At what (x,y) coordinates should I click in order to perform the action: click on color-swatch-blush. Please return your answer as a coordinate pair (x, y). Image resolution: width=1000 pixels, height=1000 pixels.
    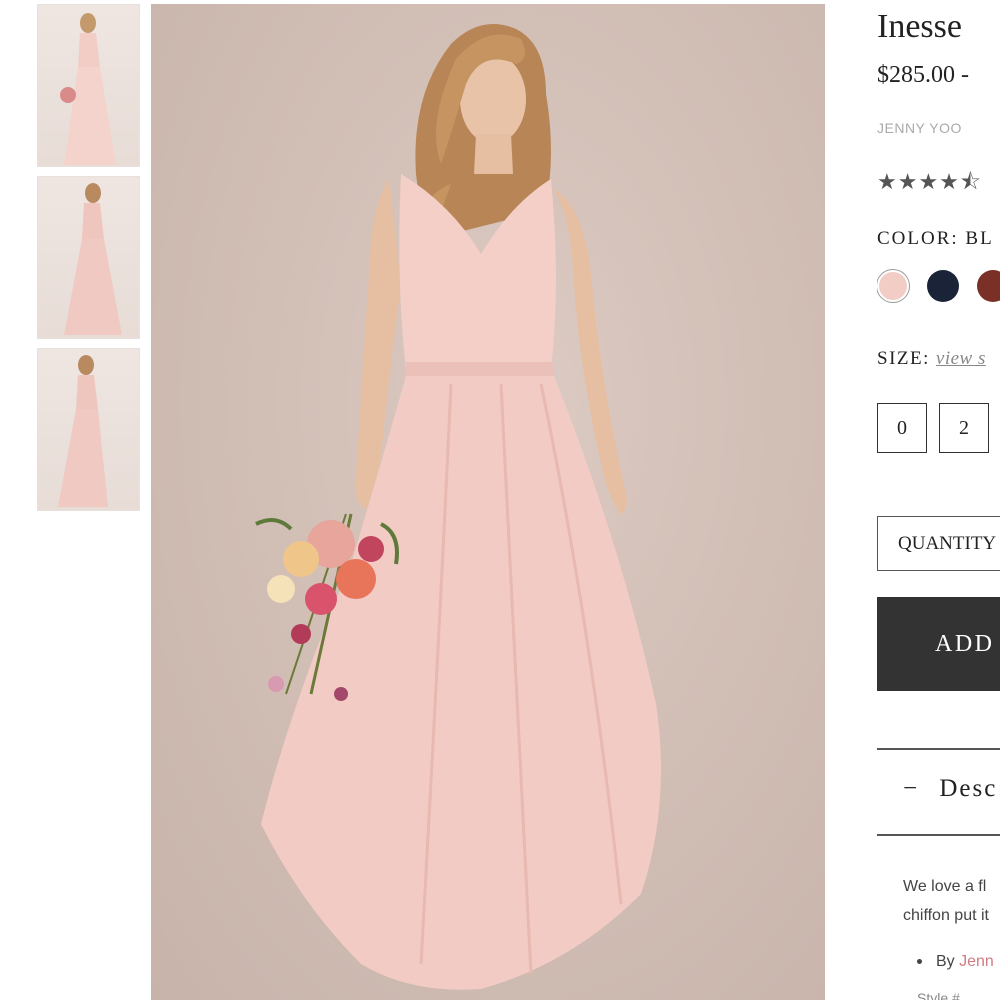
    Looking at the image, I should click on (893, 286).